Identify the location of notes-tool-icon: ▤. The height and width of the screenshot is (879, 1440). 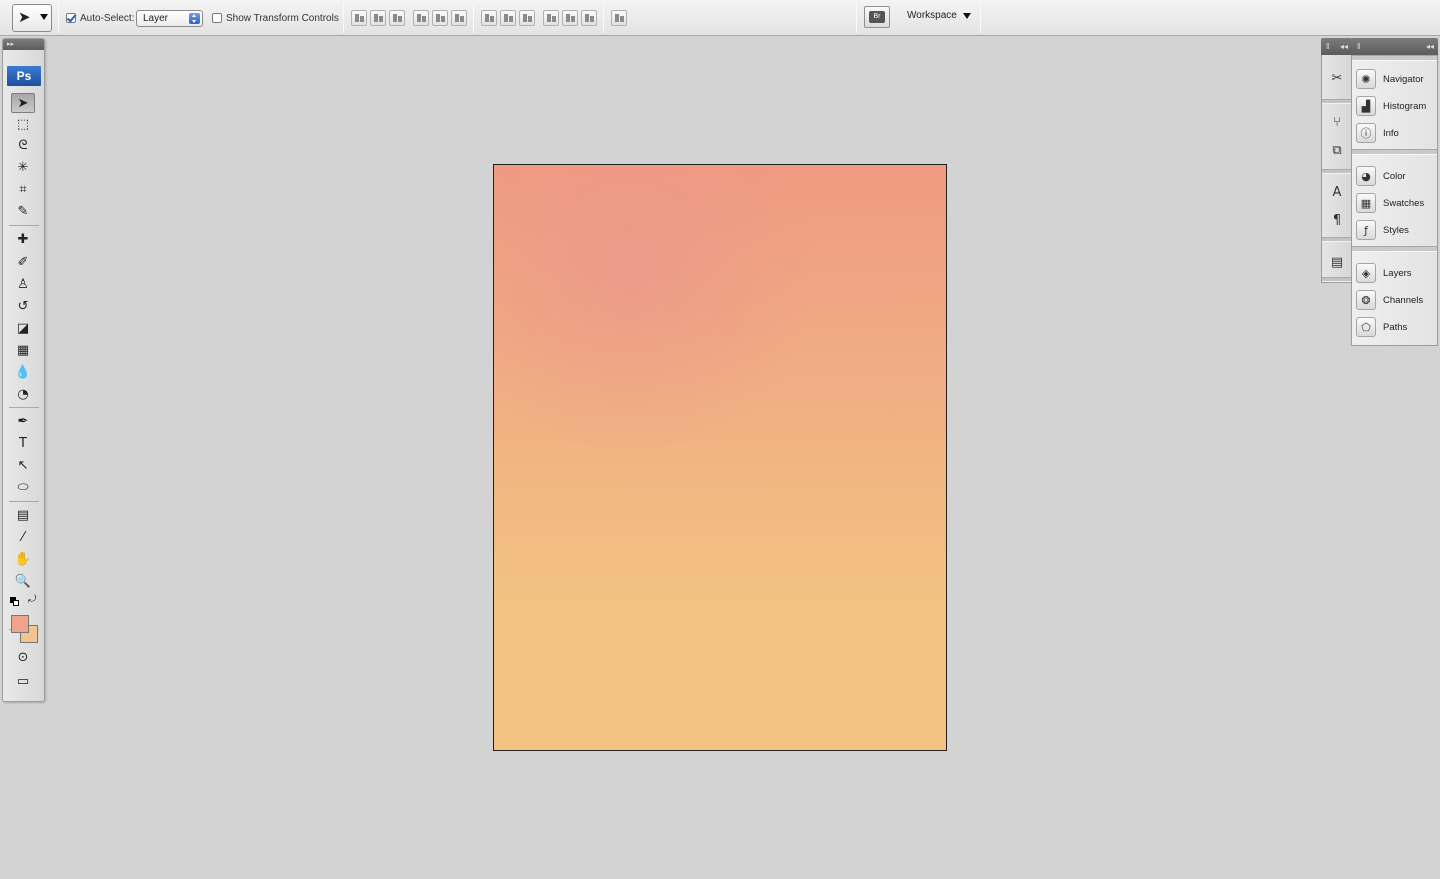
(23, 515).